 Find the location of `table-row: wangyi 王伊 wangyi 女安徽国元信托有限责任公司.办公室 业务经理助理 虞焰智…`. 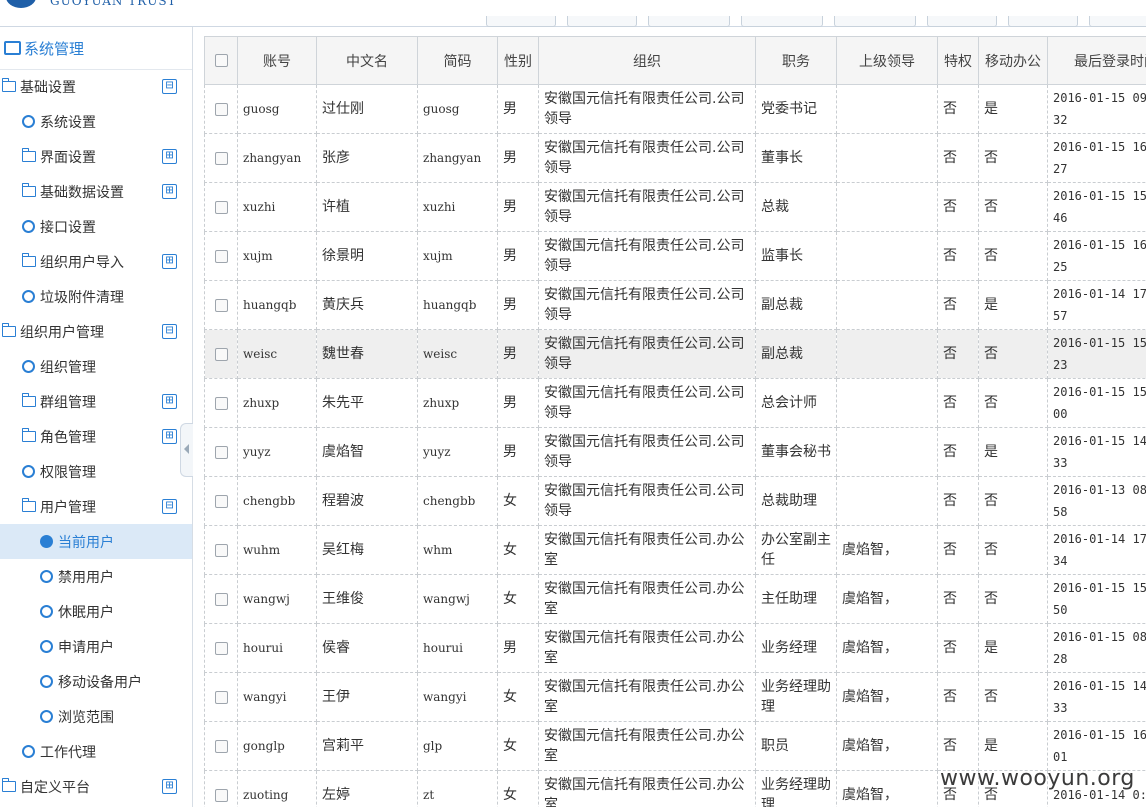

table-row: wangyi 王伊 wangyi 女安徽国元信托有限责任公司.办公室 业务经理助理 虞焰智… is located at coordinates (675, 697).